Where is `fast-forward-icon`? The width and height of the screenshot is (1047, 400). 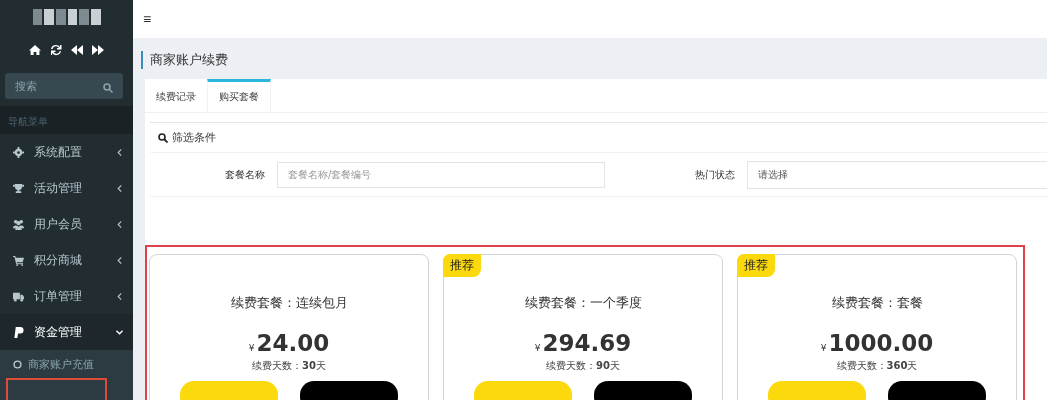 fast-forward-icon is located at coordinates (98, 49).